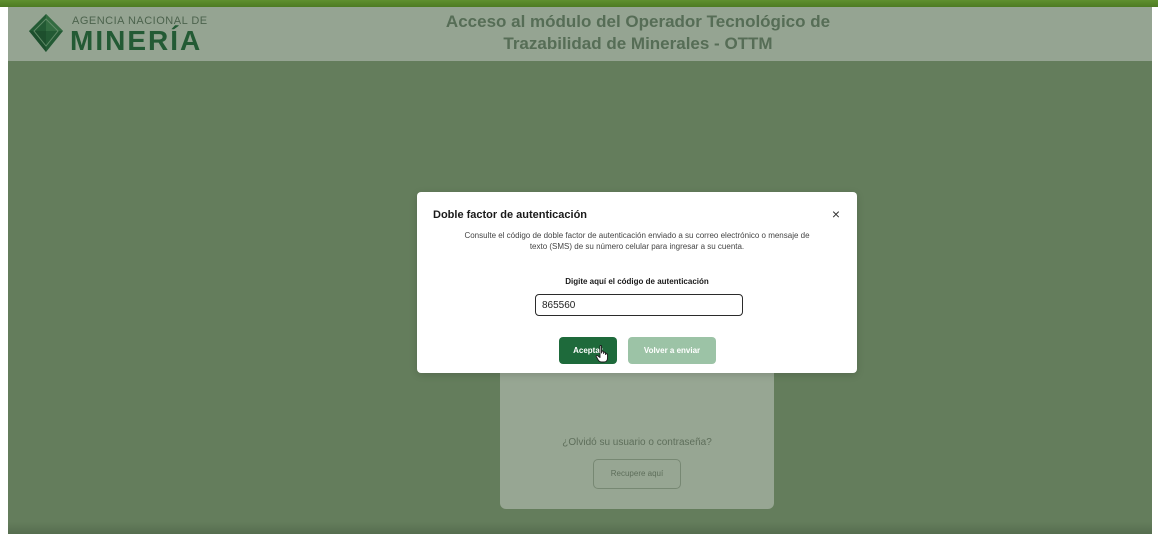 This screenshot has height=534, width=1158. I want to click on close-icon: ×, so click(836, 214).